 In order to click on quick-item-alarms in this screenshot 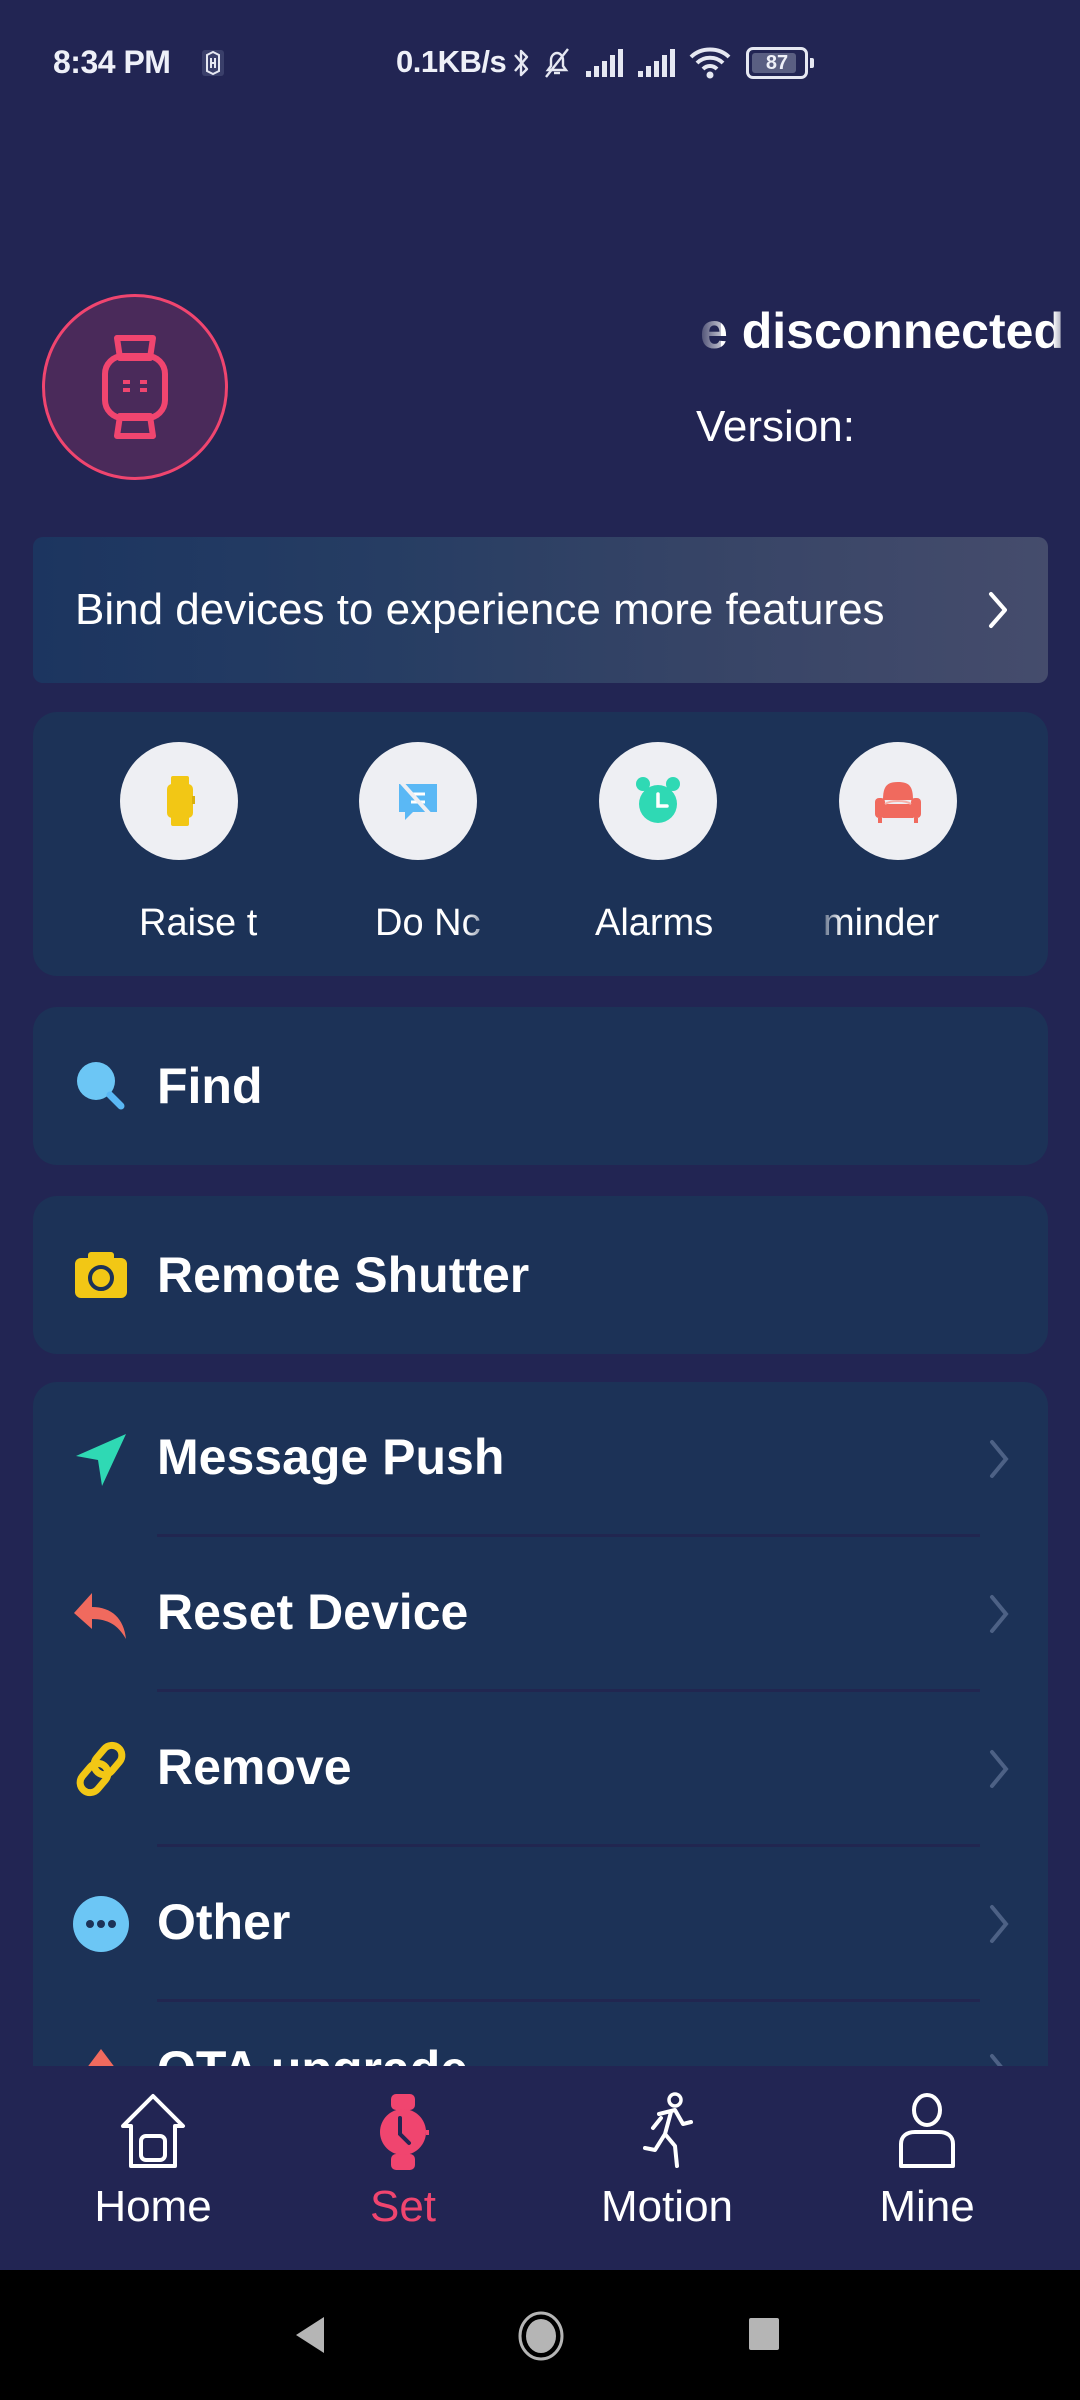, I will do `click(658, 801)`.